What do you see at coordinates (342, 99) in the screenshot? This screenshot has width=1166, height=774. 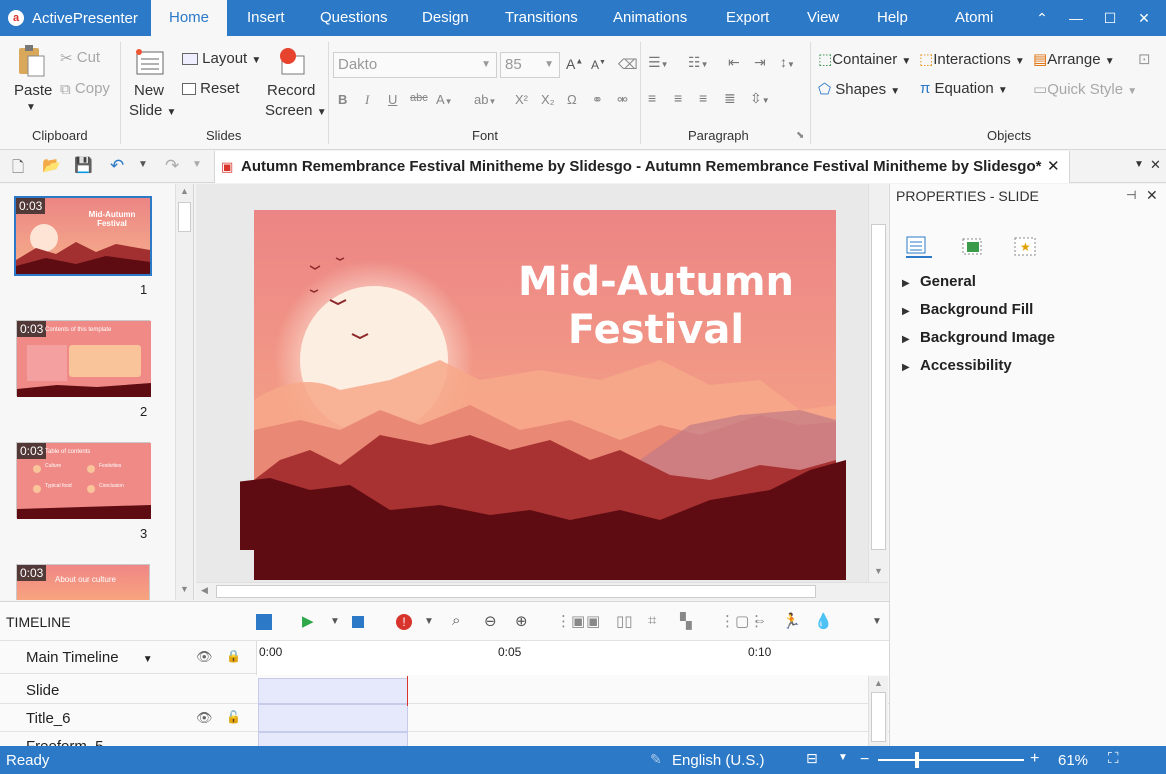 I see `bold-icon: B` at bounding box center [342, 99].